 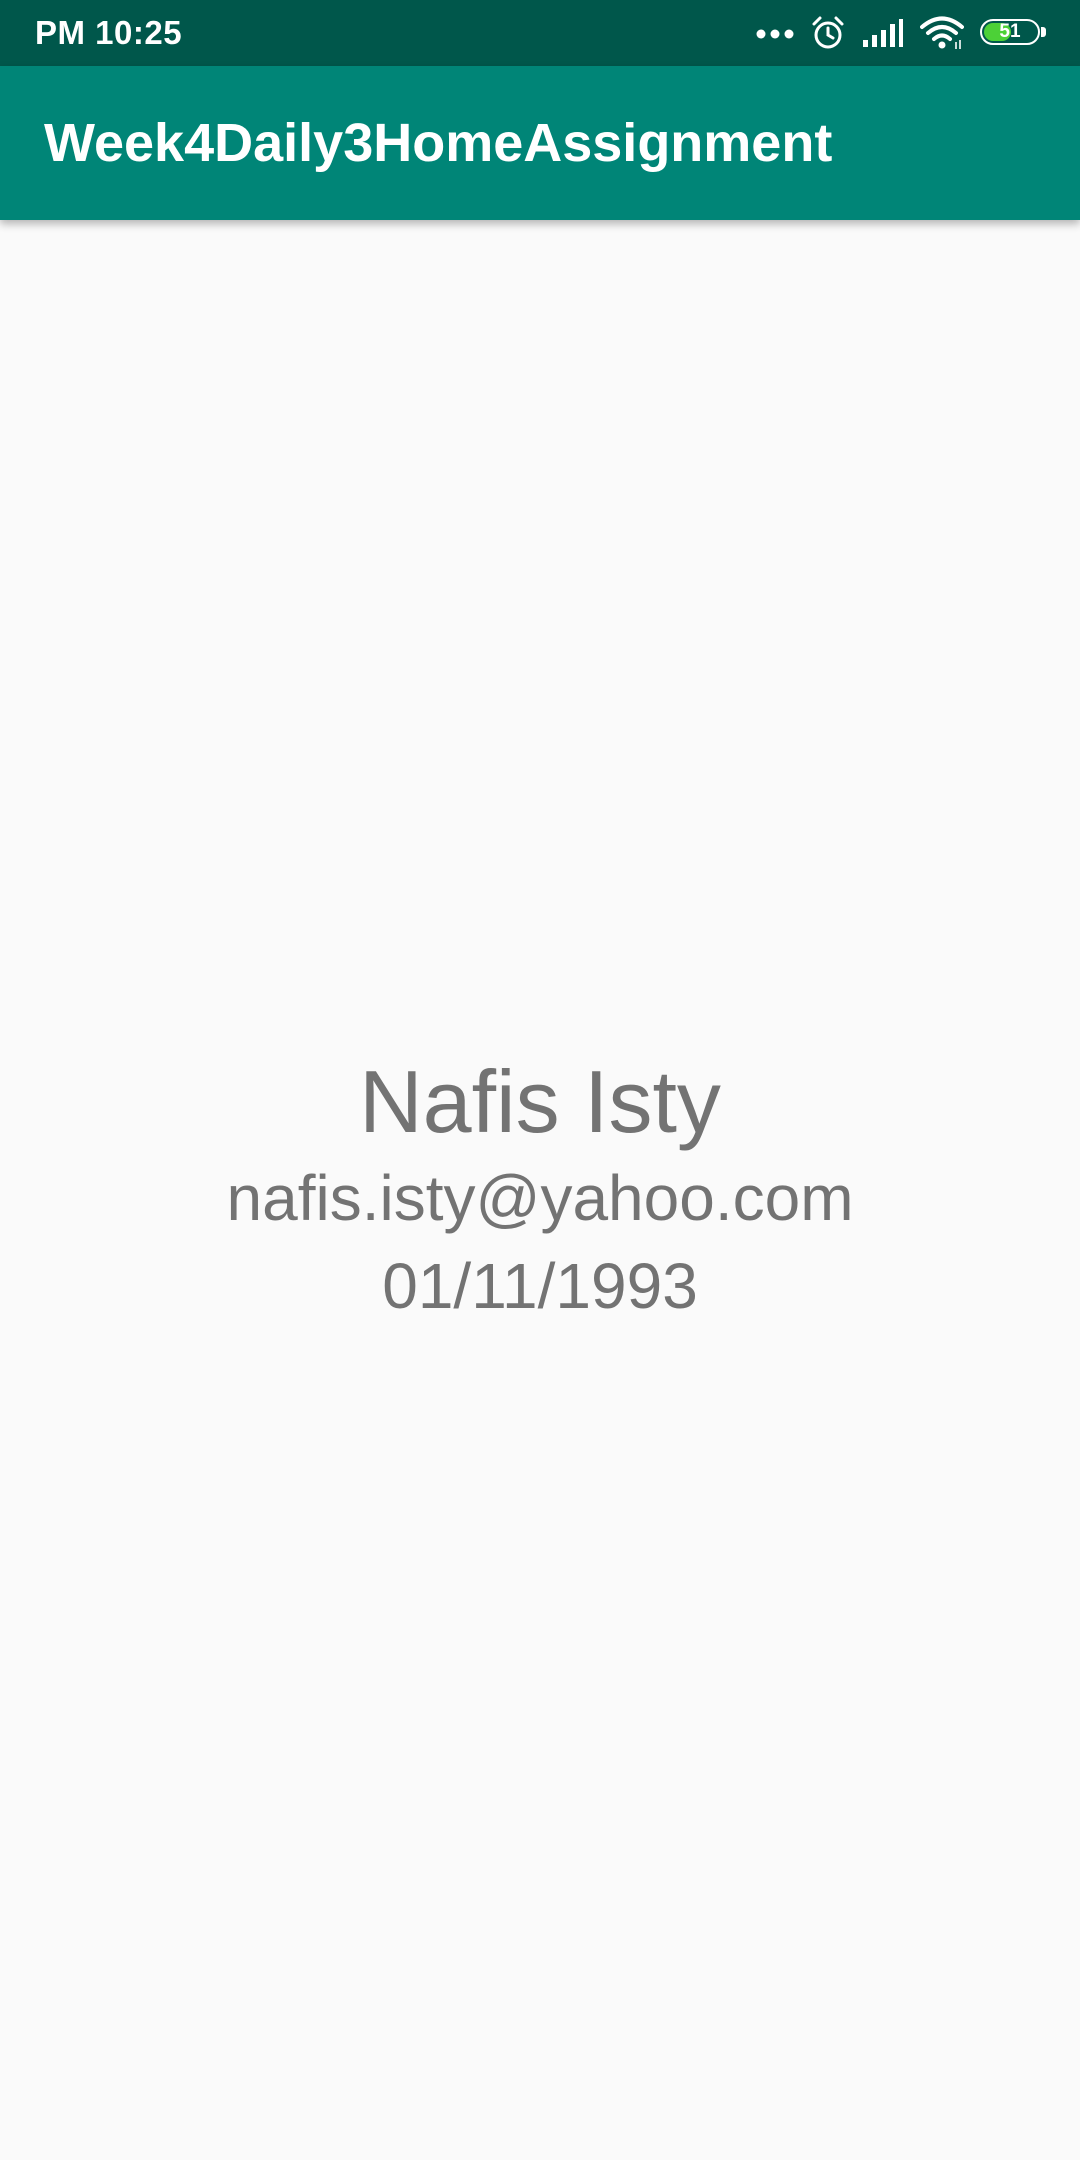 What do you see at coordinates (540, 1101) in the screenshot?
I see `profile-name: Nafis Isty` at bounding box center [540, 1101].